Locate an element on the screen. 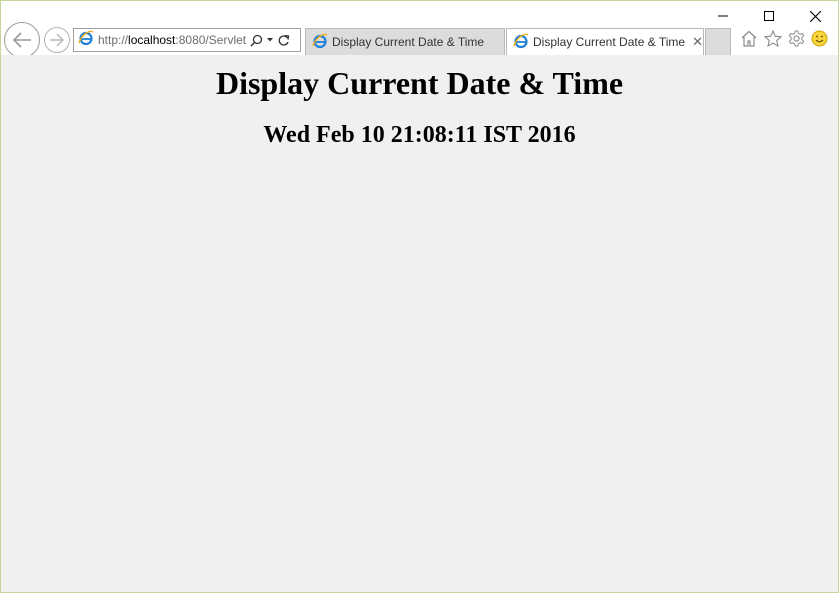 This screenshot has width=839, height=593. minimize-button is located at coordinates (723, 16).